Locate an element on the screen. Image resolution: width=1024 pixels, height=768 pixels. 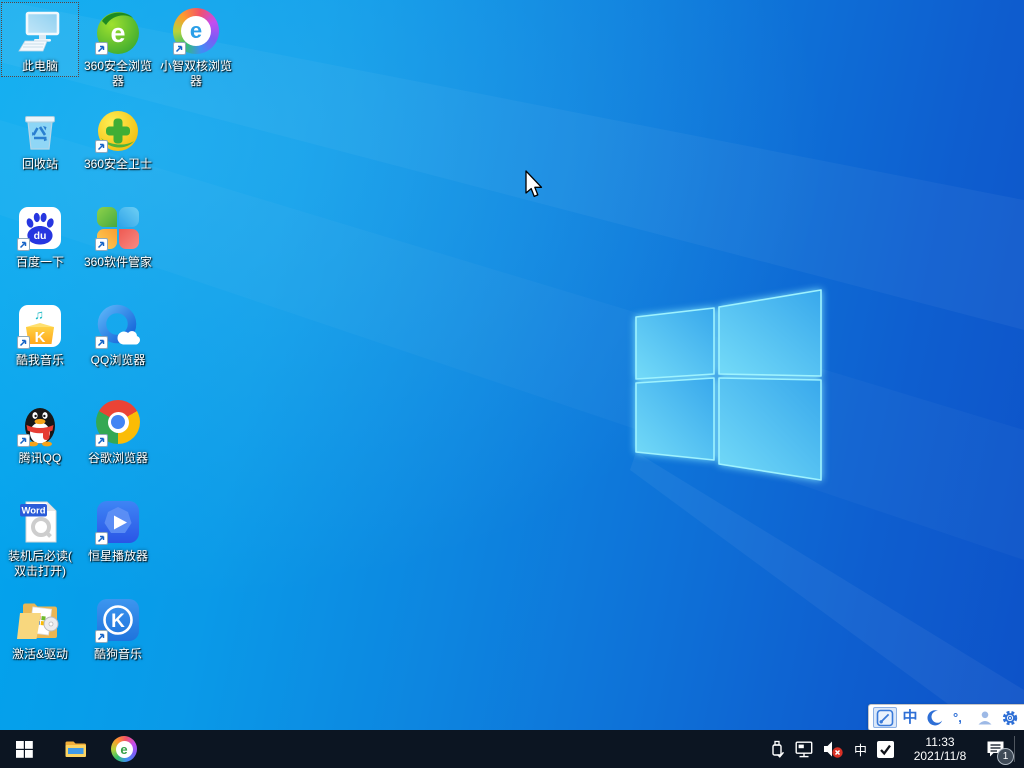
ime-account-icon is located at coordinates (985, 717).